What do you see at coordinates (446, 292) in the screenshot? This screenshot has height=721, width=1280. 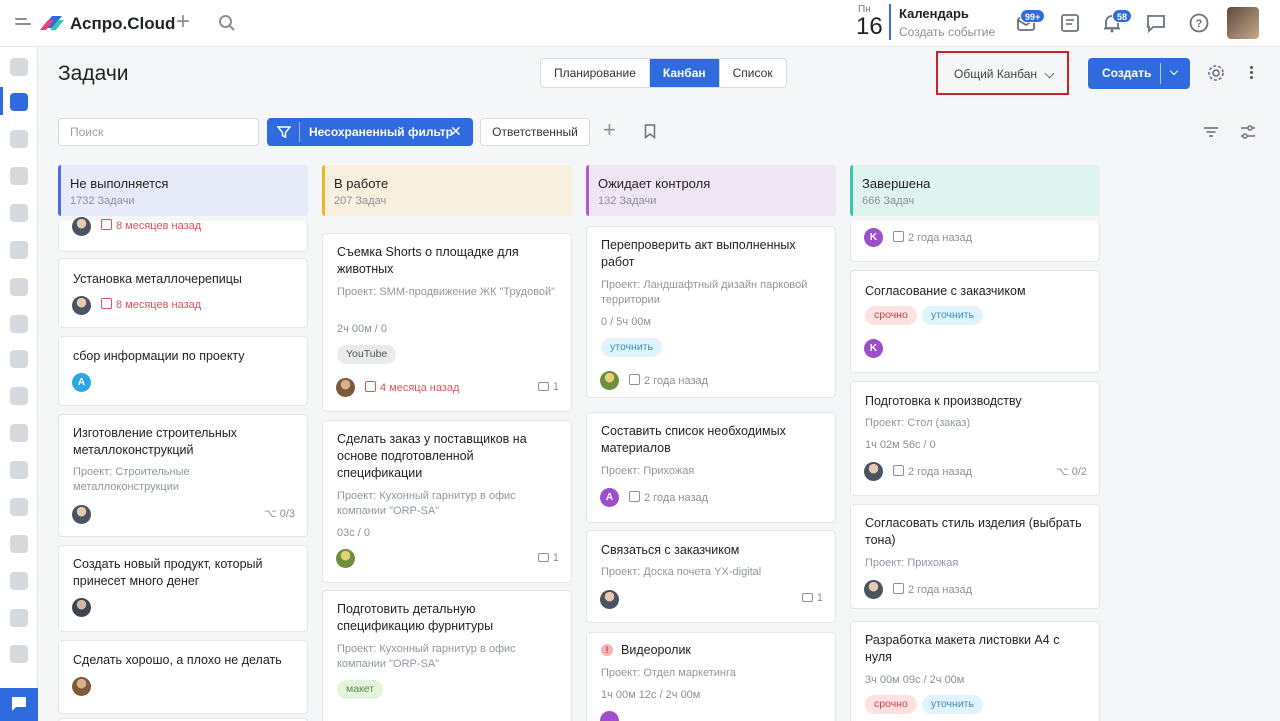 I see `task-project: Проект: SMM-продвижение ЖК "Трудовой"` at bounding box center [446, 292].